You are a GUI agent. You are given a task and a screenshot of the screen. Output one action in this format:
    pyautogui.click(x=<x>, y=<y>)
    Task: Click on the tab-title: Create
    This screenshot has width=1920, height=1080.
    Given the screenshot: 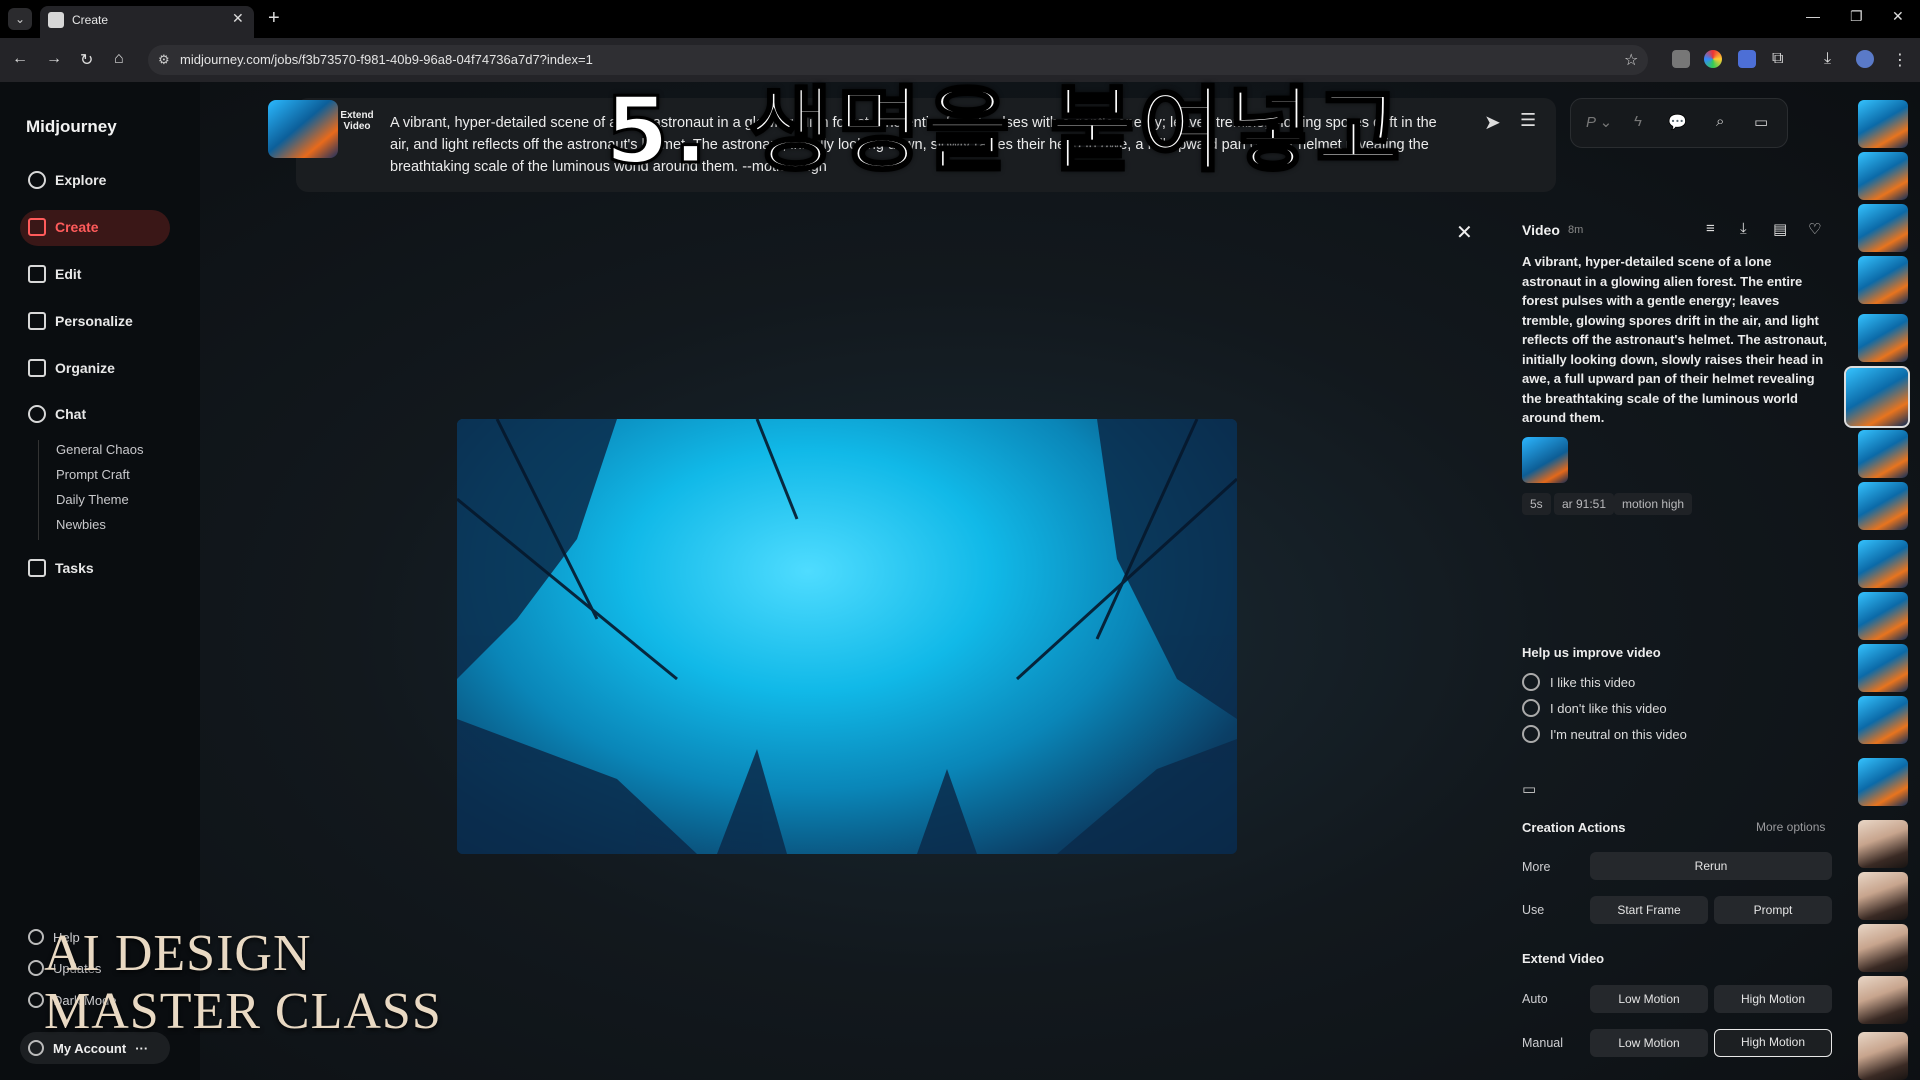 What is the action you would take?
    pyautogui.click(x=90, y=20)
    